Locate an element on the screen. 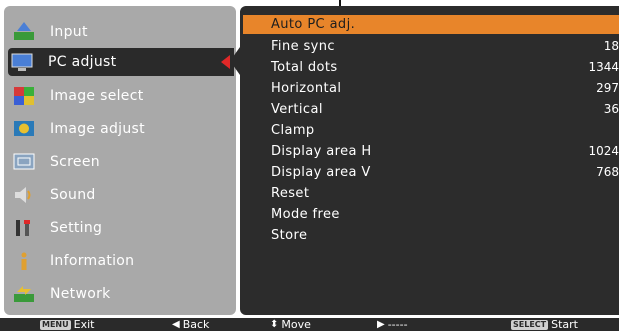 The width and height of the screenshot is (619, 331). total-dots-value: 1344 is located at coordinates (603, 67).